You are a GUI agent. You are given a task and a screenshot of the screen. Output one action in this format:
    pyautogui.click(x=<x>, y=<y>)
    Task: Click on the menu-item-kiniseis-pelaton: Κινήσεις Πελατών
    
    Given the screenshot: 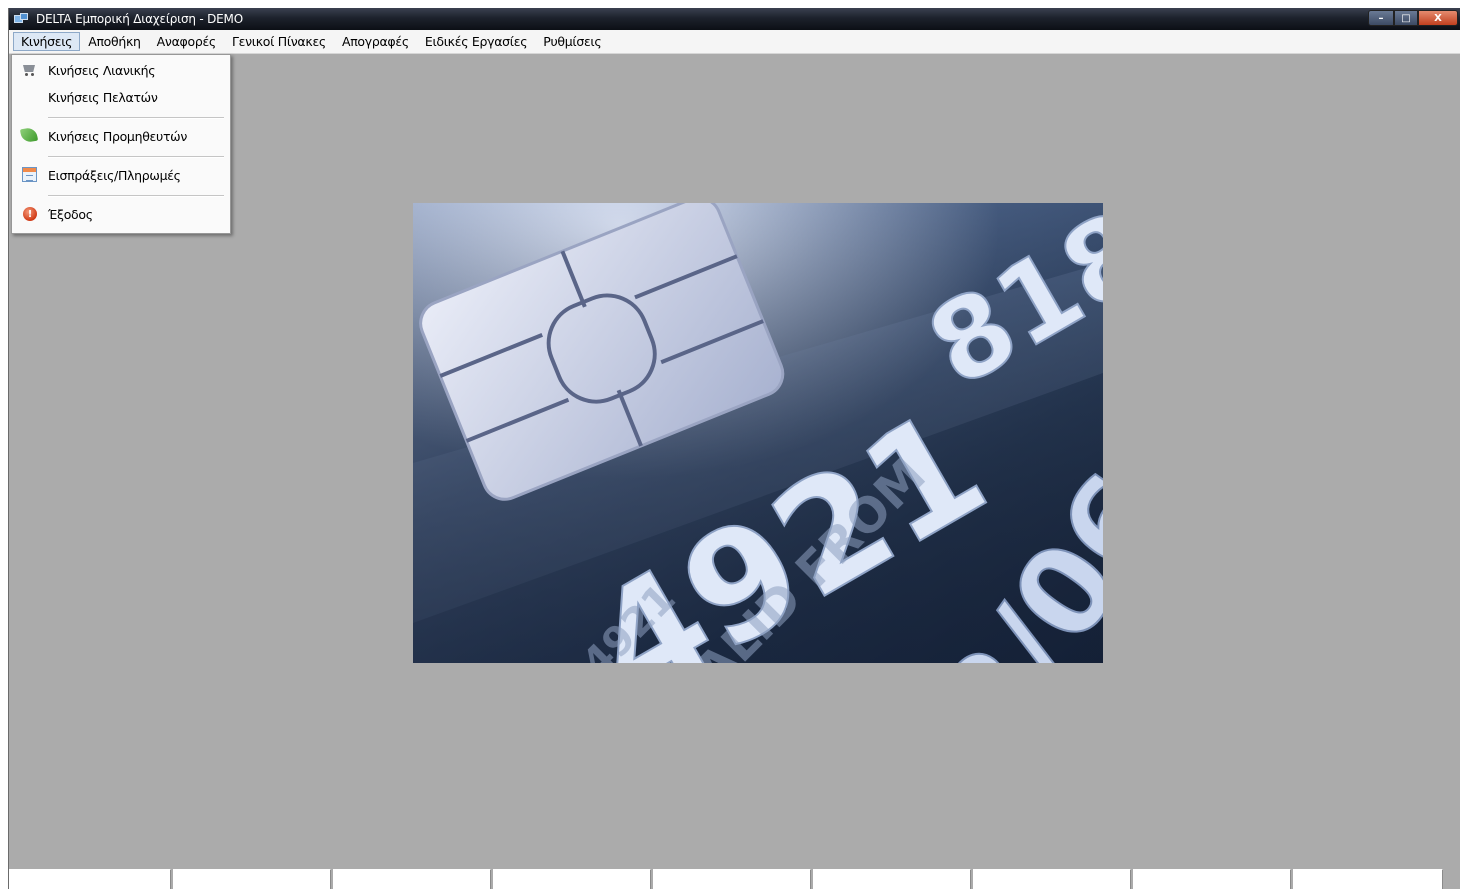 What is the action you would take?
    pyautogui.click(x=121, y=97)
    